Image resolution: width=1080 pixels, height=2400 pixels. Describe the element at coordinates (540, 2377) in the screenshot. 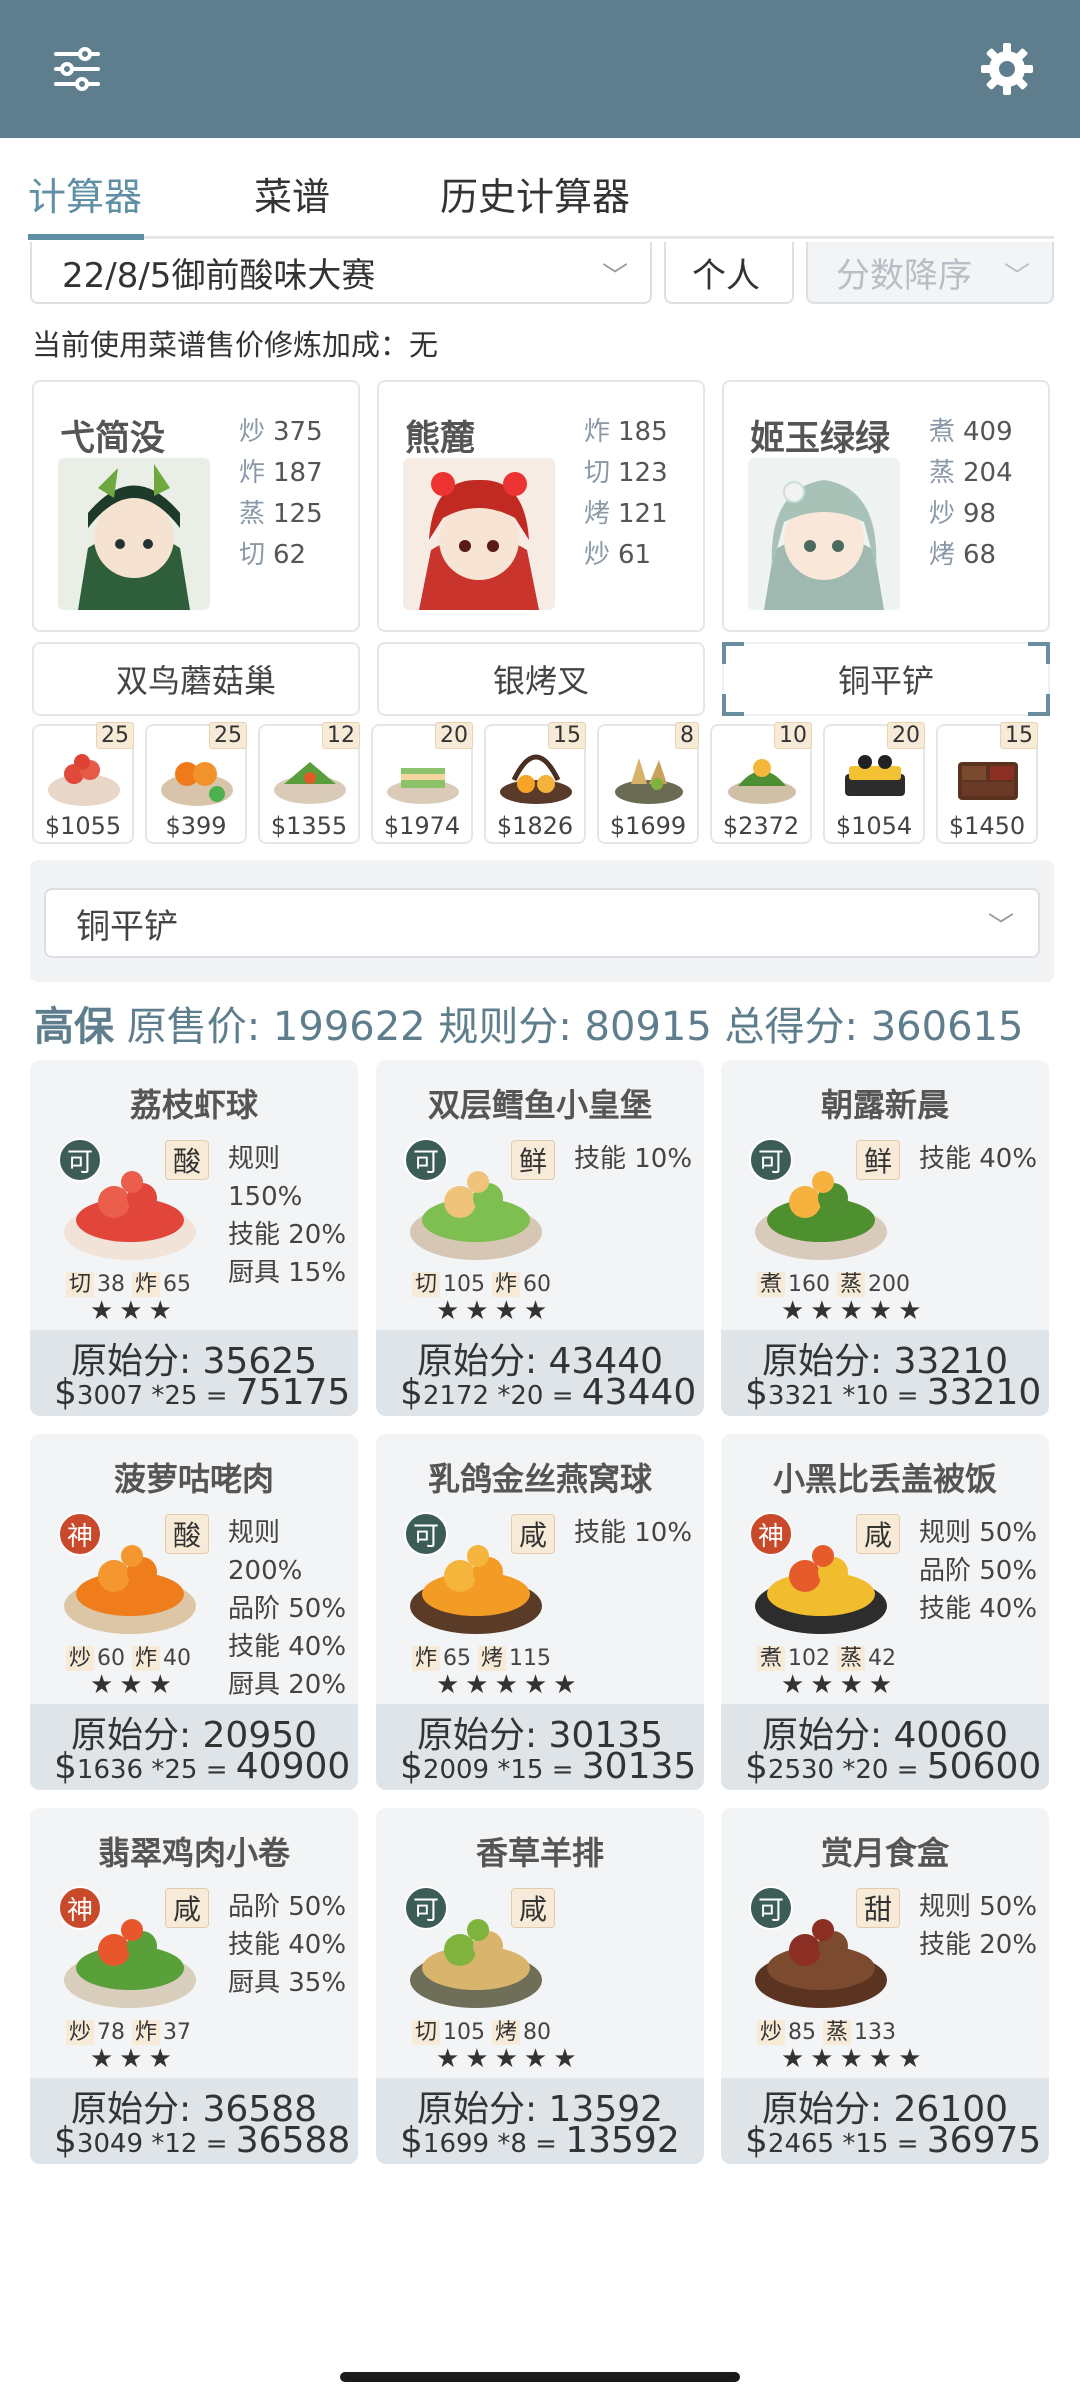

I see `home-indicator` at that location.